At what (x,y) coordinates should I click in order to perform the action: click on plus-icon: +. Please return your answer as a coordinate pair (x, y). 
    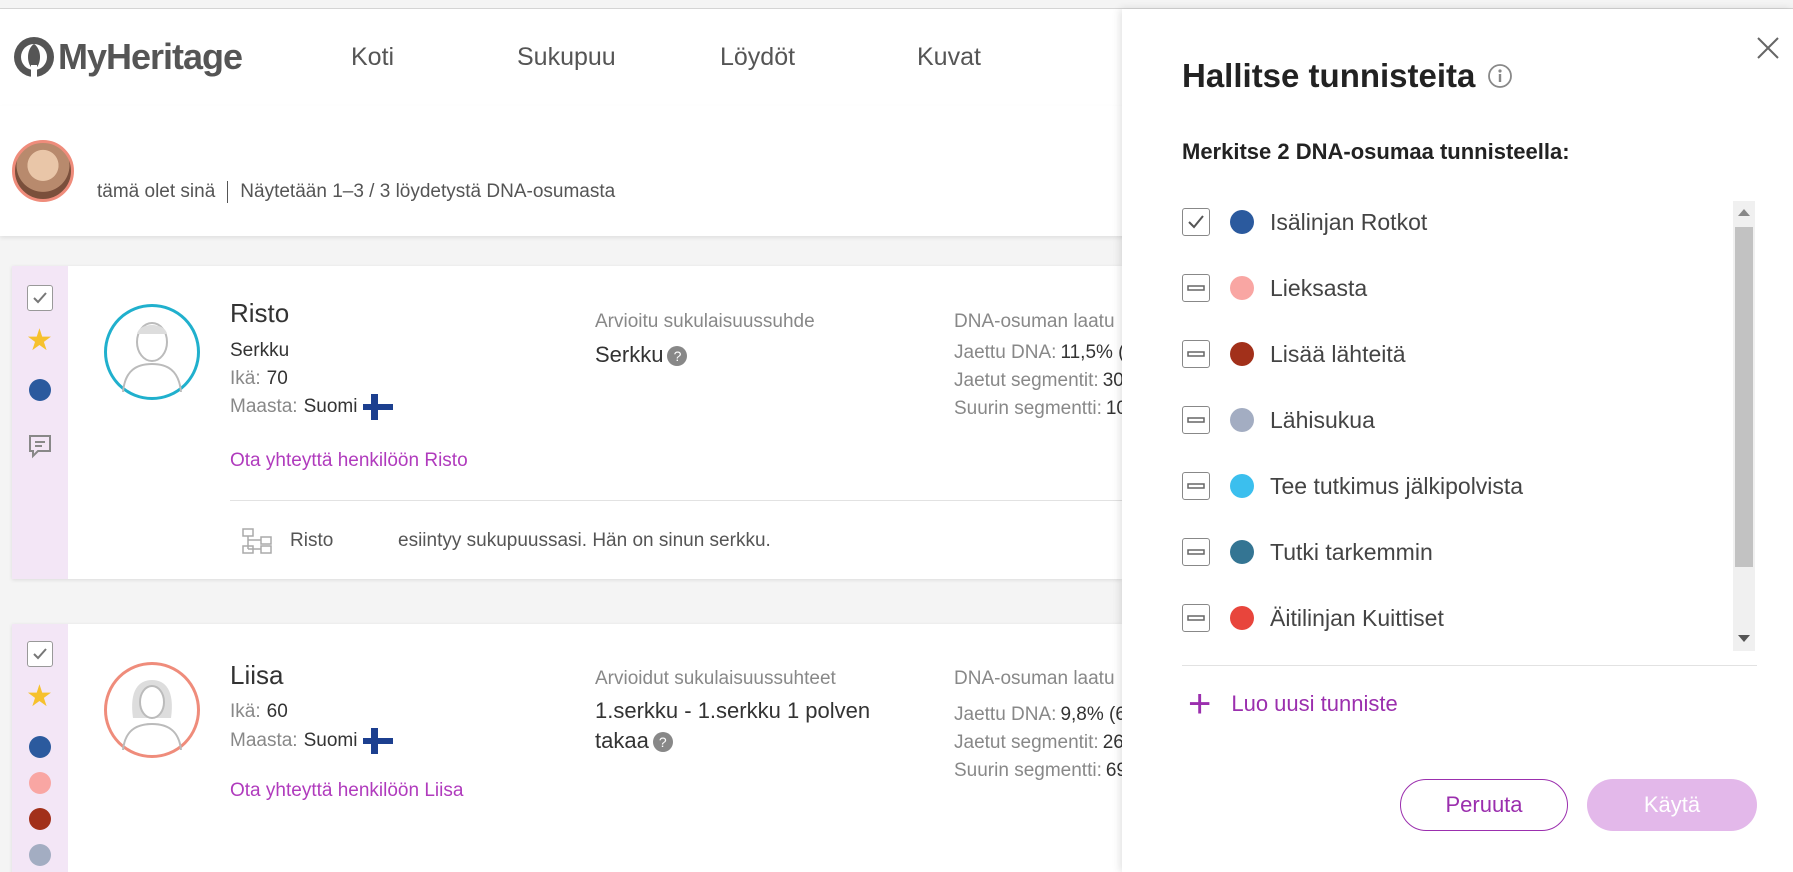
    Looking at the image, I should click on (1200, 704).